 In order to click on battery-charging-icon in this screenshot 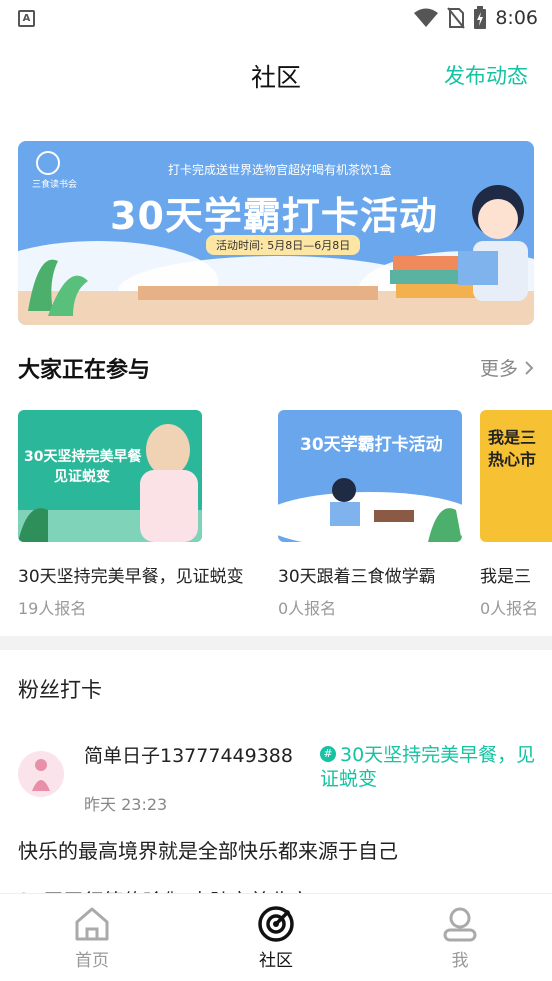, I will do `click(480, 17)`.